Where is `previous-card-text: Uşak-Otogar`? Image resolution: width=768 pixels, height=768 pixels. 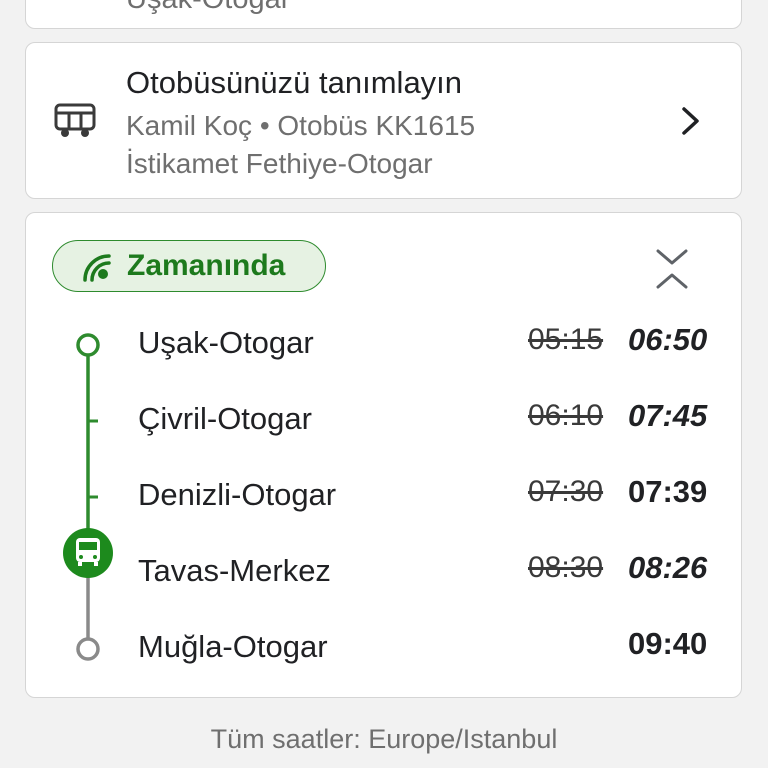 previous-card-text: Uşak-Otogar is located at coordinates (208, 8).